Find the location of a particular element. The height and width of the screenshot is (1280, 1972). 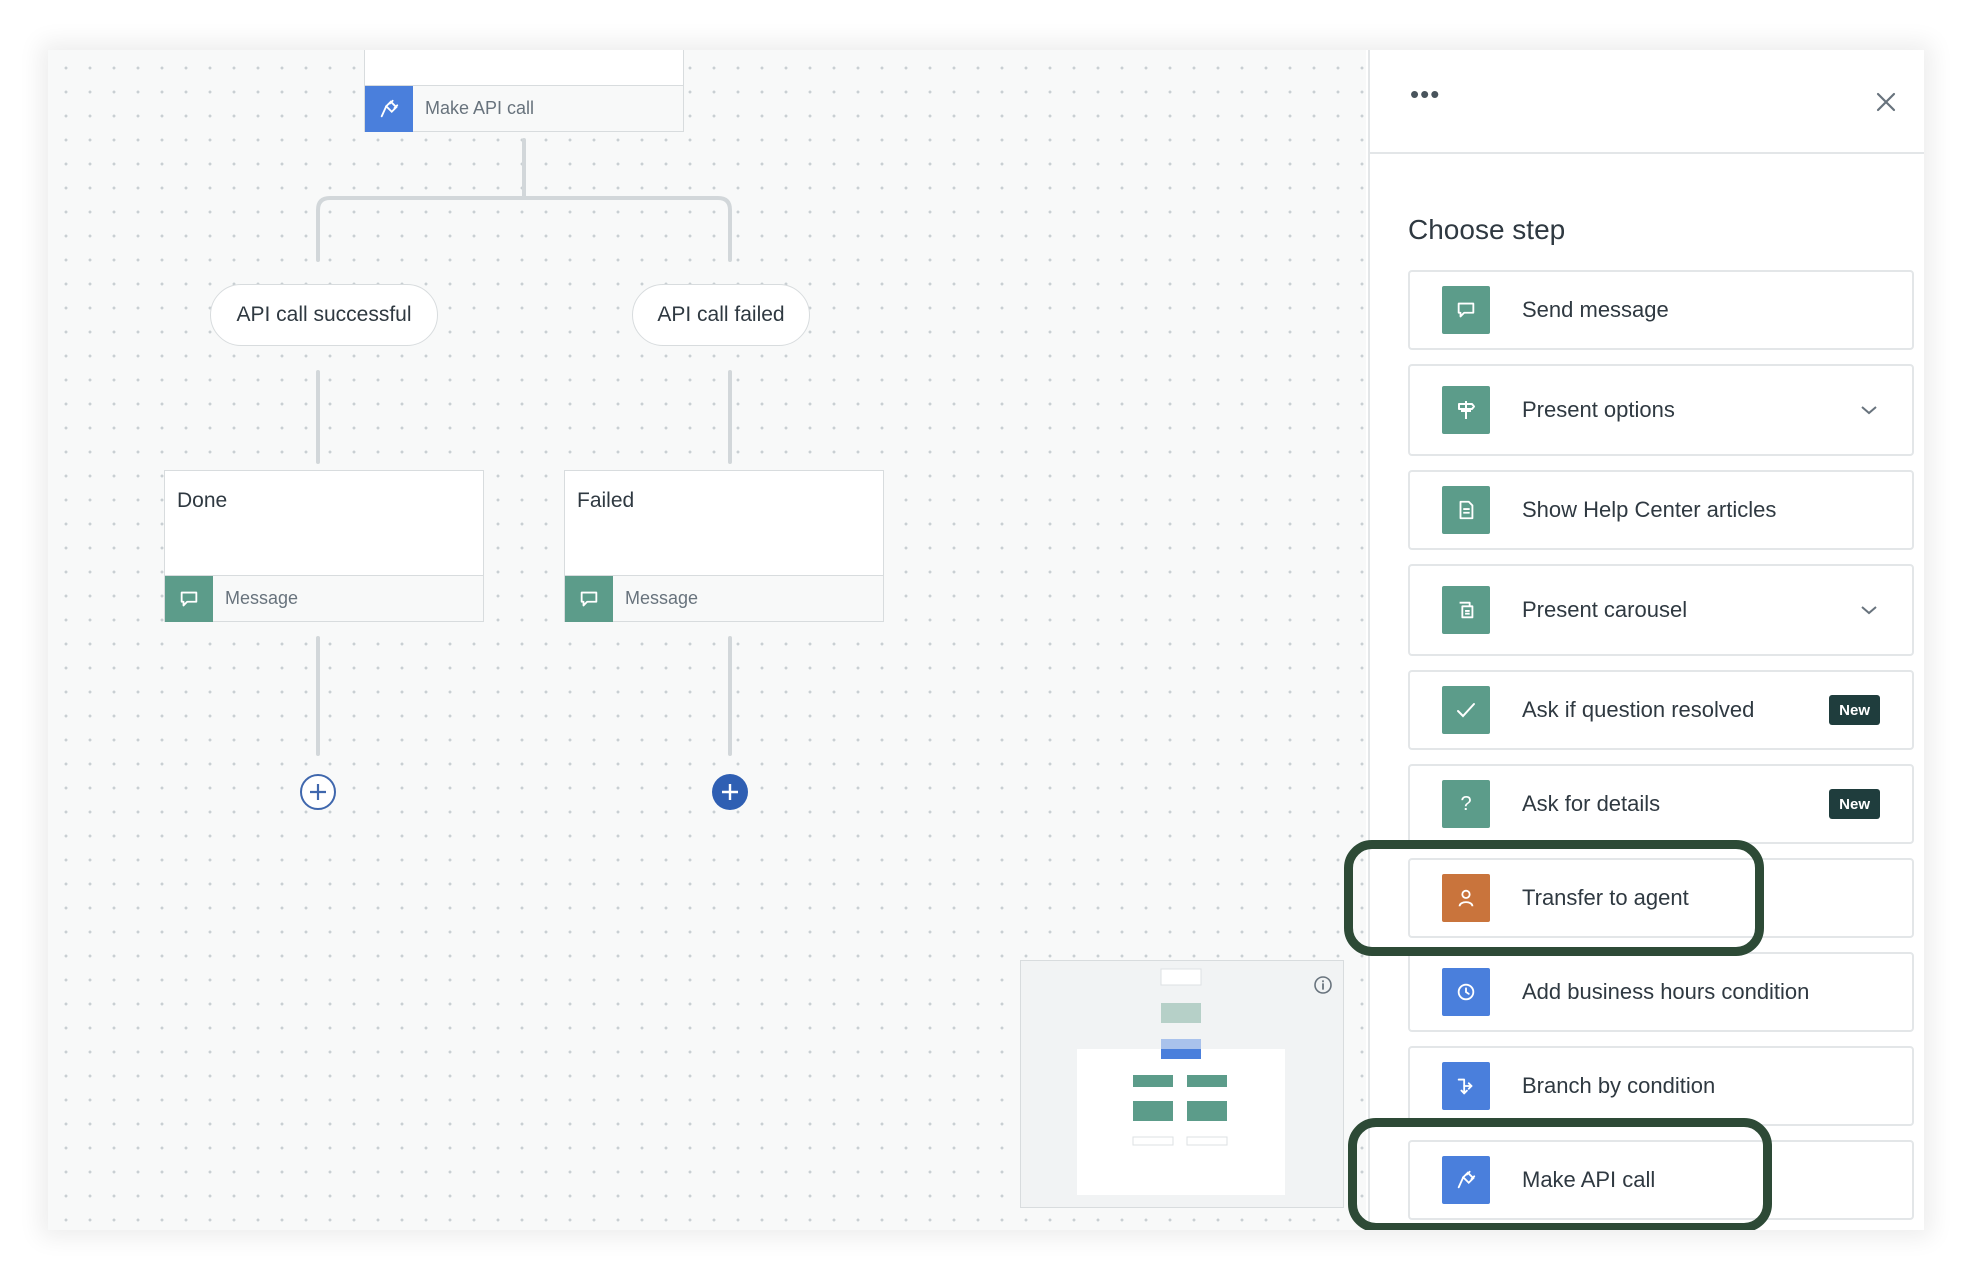

make-api-call-node: Make API call is located at coordinates (524, 91).